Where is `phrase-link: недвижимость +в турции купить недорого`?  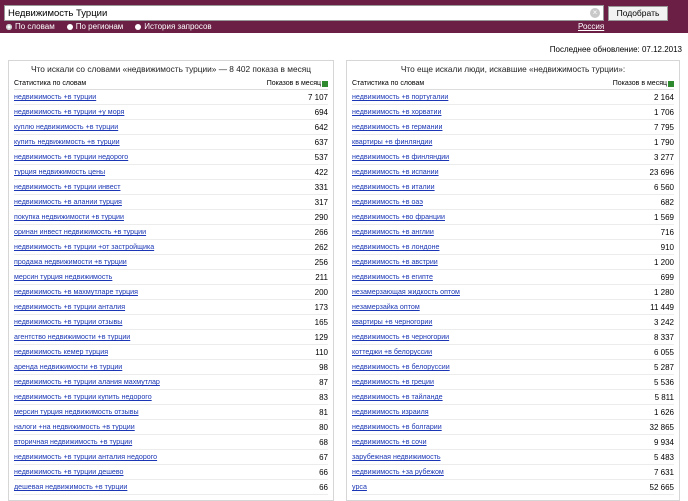
phrase-link: недвижимость +в турции купить недорого is located at coordinates (83, 397).